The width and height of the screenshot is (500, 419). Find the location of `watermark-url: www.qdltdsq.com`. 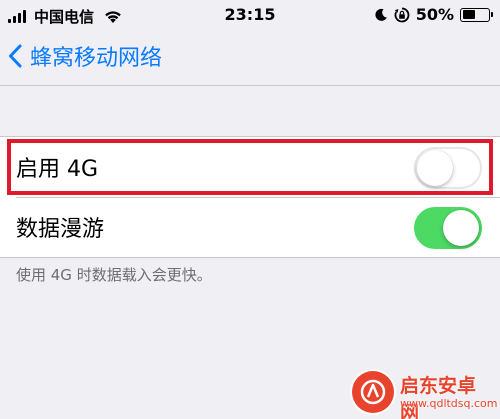

watermark-url: www.qdltdsq.com is located at coordinates (449, 403).